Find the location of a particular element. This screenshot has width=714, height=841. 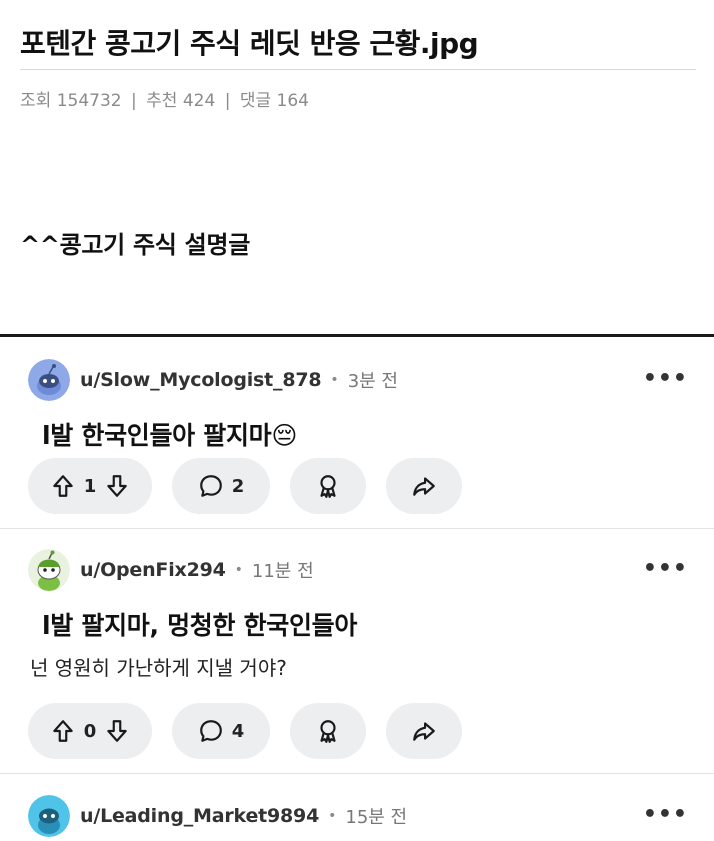

reply-button: 2 is located at coordinates (221, 486).